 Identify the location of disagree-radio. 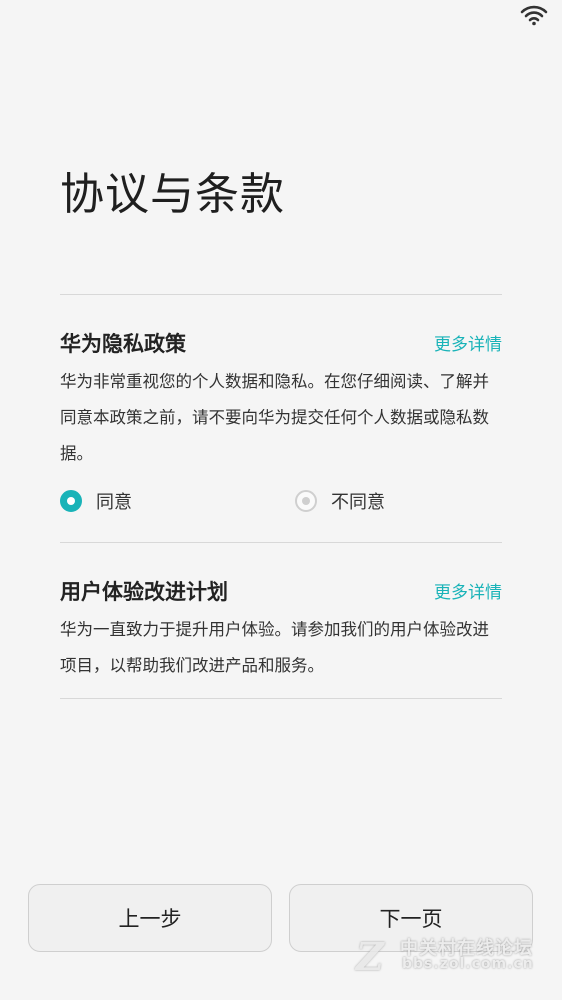
(306, 501).